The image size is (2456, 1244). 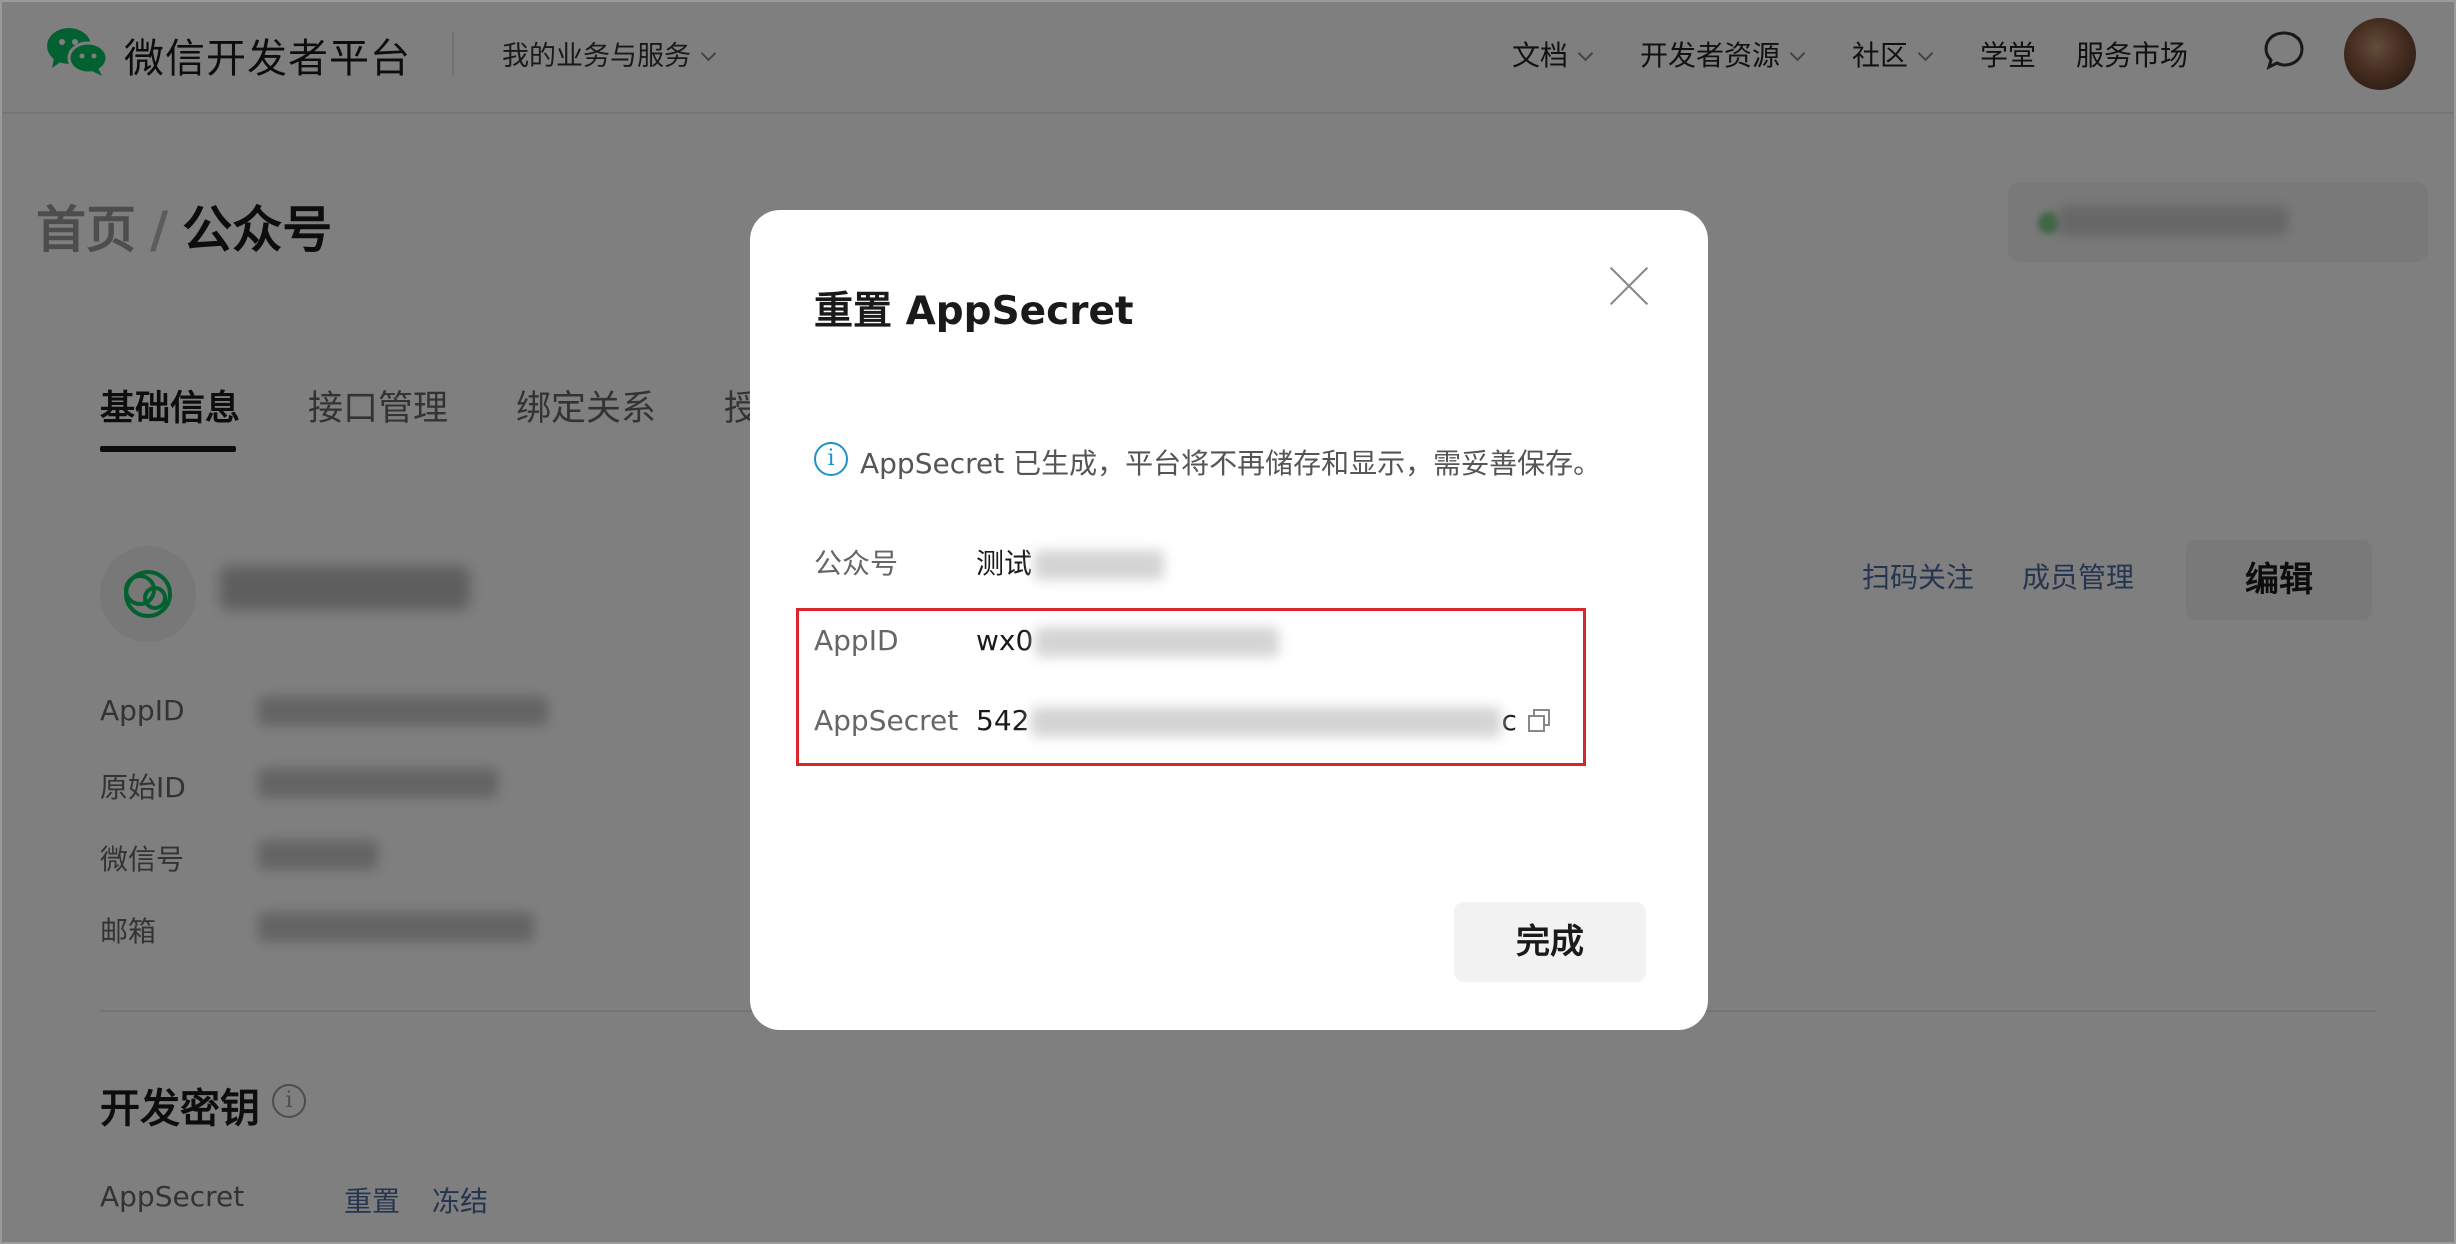 I want to click on field-value-account-visible: 测试, so click(x=1004, y=563).